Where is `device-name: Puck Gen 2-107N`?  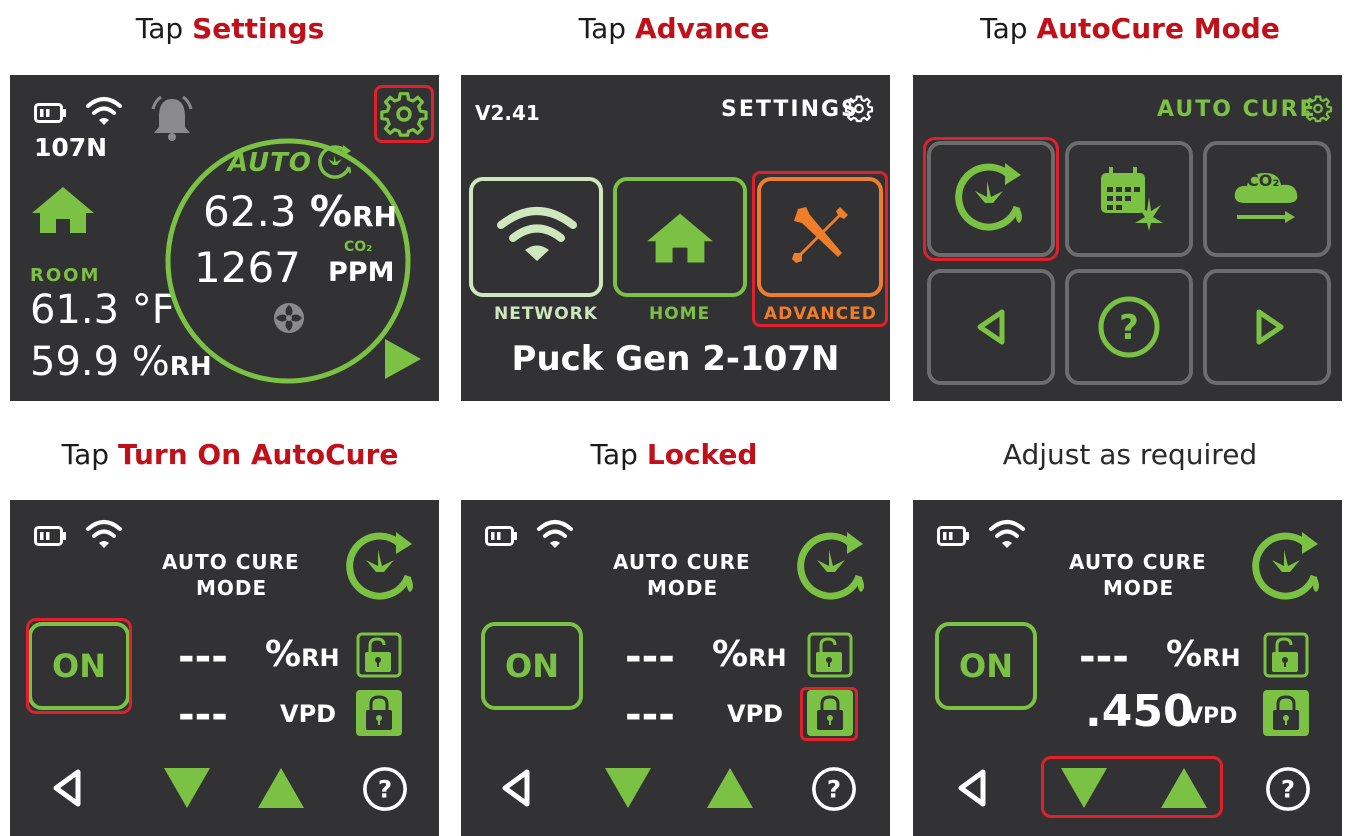
device-name: Puck Gen 2-107N is located at coordinates (675, 359).